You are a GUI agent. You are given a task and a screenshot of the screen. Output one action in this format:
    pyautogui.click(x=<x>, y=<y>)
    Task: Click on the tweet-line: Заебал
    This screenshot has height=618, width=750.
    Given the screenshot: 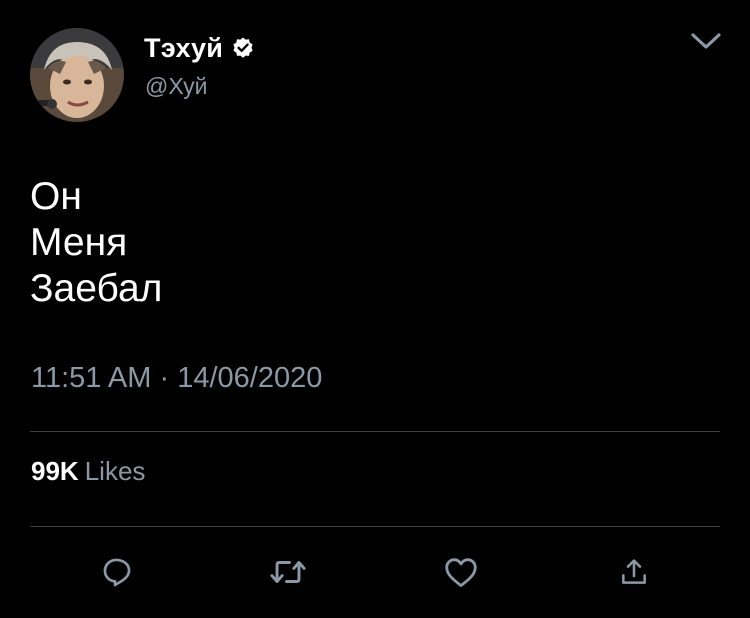 What is the action you would take?
    pyautogui.click(x=96, y=288)
    